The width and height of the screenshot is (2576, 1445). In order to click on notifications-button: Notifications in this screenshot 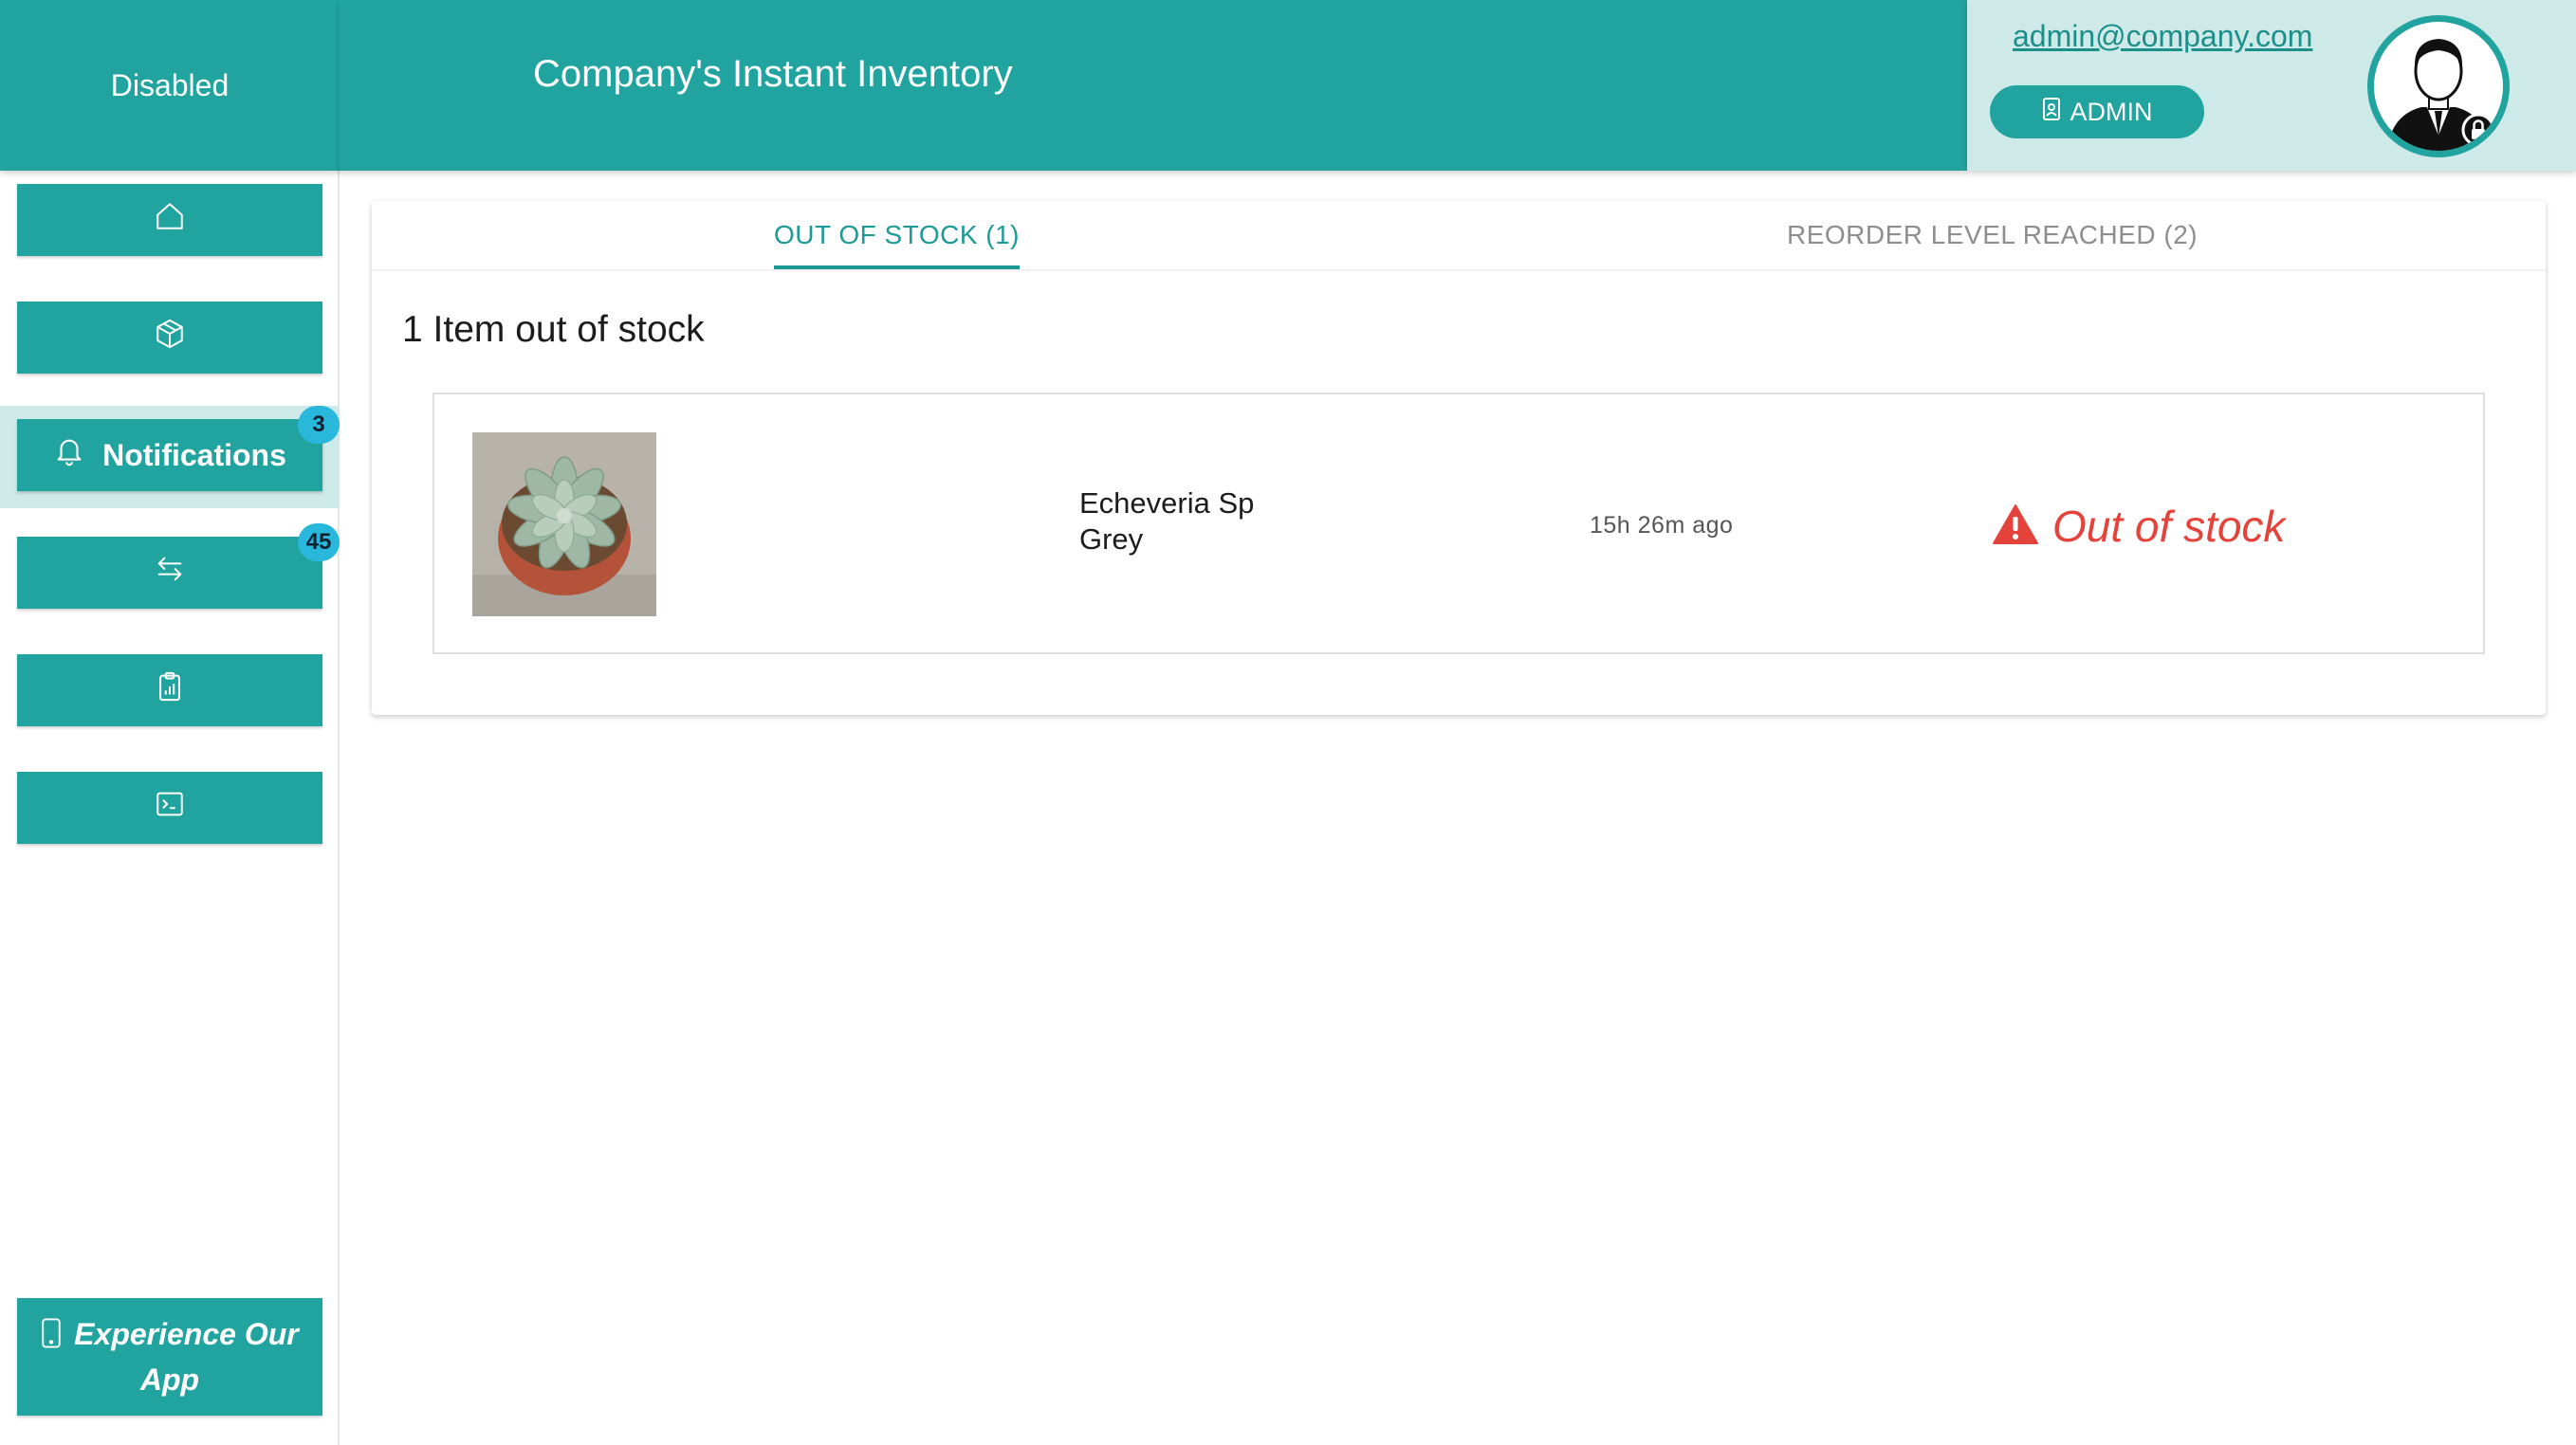, I will do `click(169, 455)`.